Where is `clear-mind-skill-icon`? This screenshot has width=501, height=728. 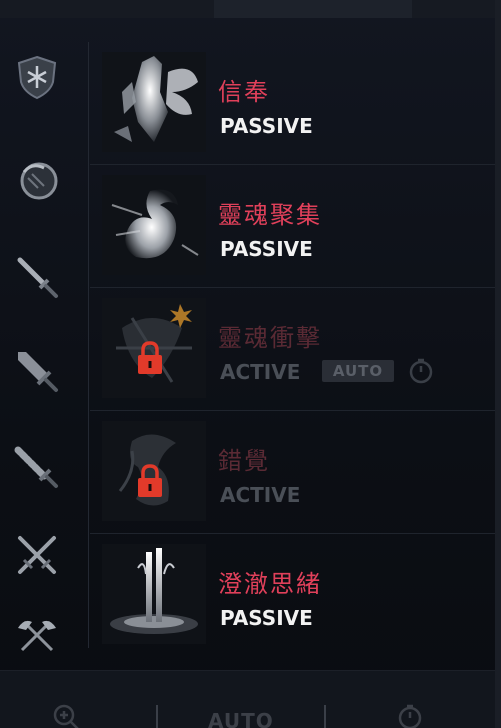 clear-mind-skill-icon is located at coordinates (154, 594).